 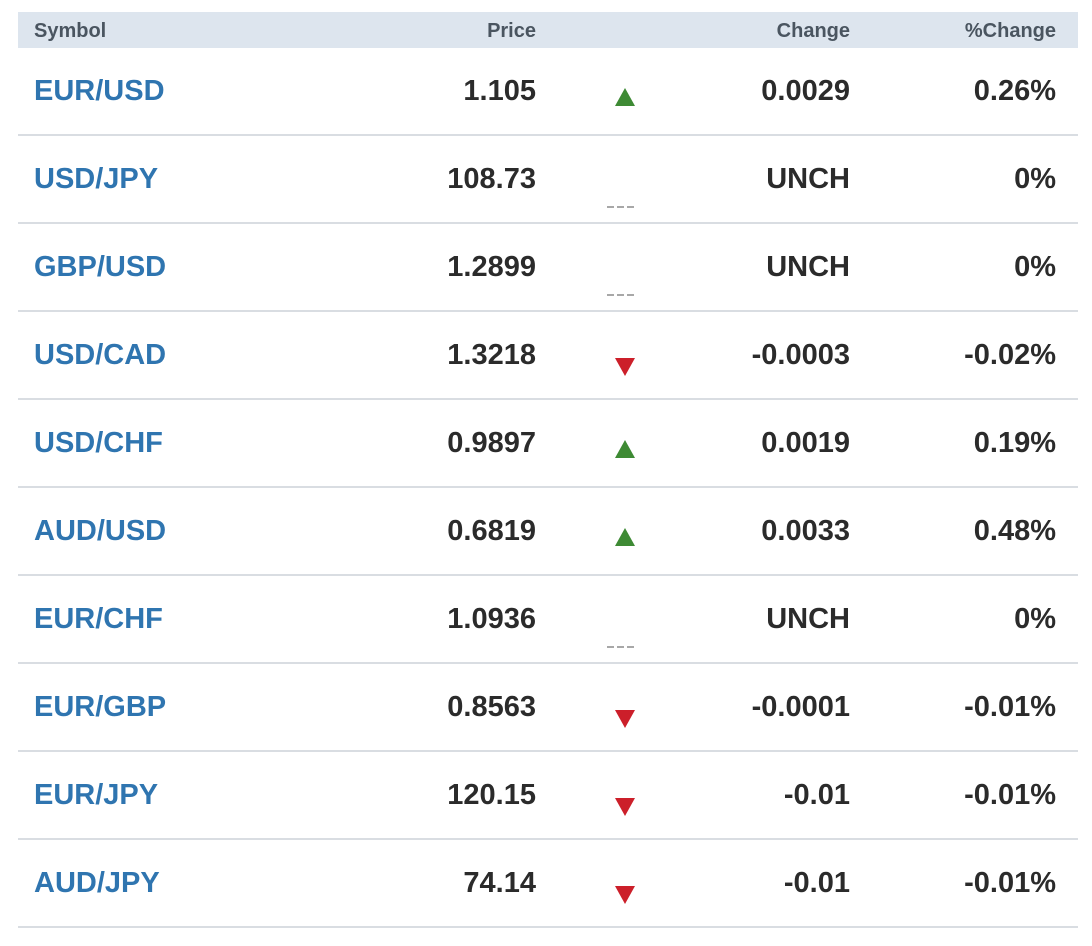 I want to click on table-row: EUR/CHF 1.0936 UNCH 0%, so click(x=548, y=620).